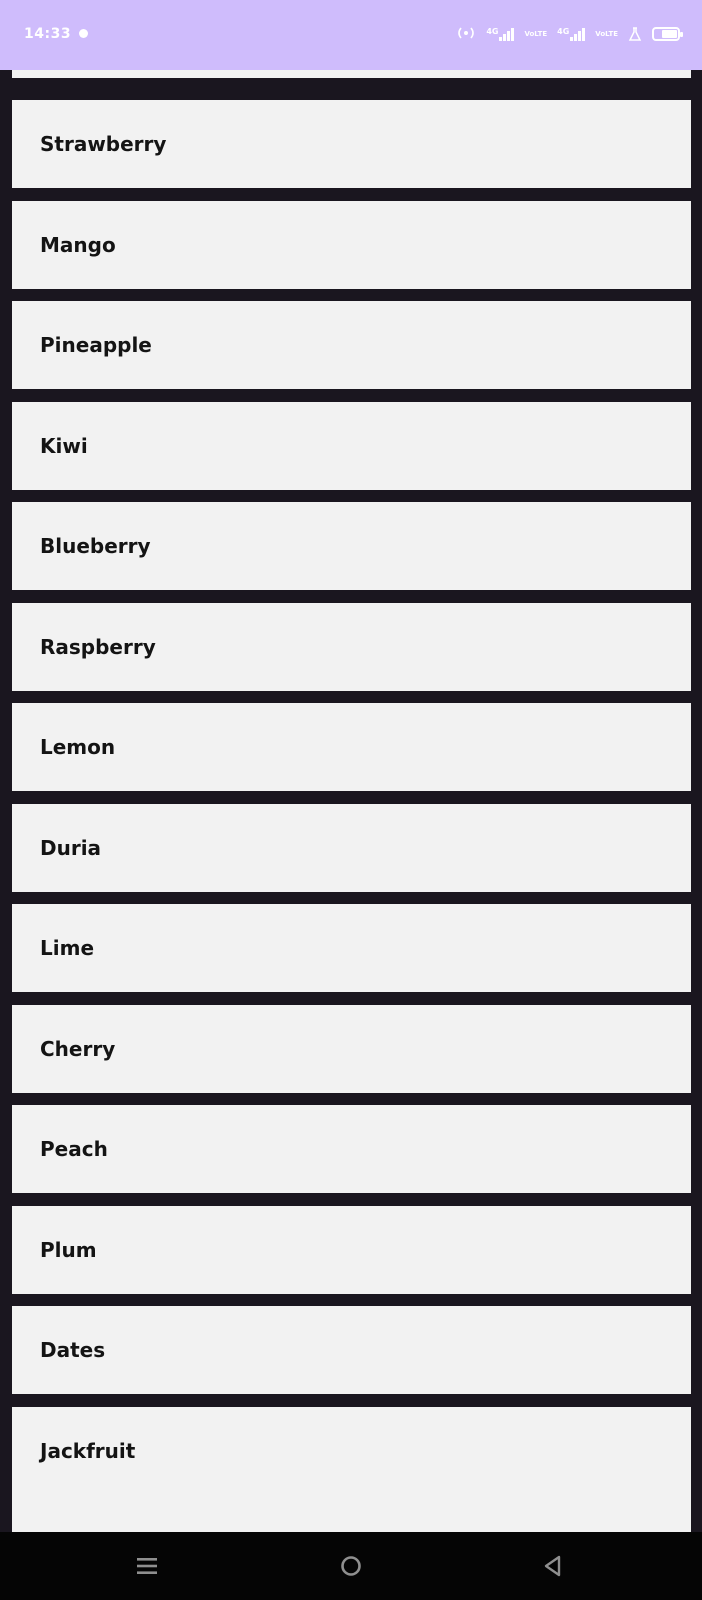 The width and height of the screenshot is (702, 1600). What do you see at coordinates (96, 345) in the screenshot?
I see `list-item-label: Pineapple` at bounding box center [96, 345].